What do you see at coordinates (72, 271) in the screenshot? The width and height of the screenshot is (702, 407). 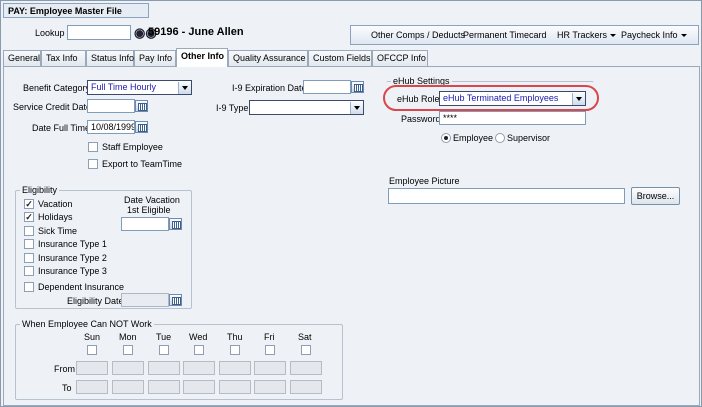 I see `insurance-type-3-label: Insurance Type 3` at bounding box center [72, 271].